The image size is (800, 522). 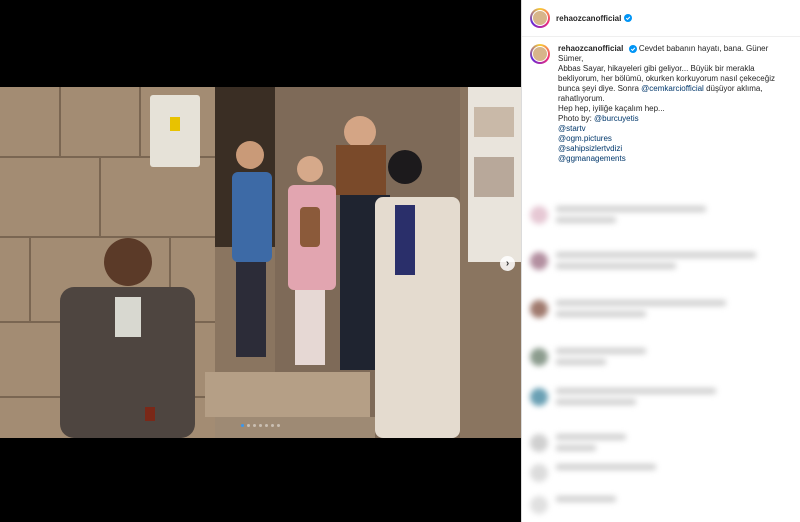 What do you see at coordinates (581, 98) in the screenshot?
I see `caption-line: rahatlıyorum.` at bounding box center [581, 98].